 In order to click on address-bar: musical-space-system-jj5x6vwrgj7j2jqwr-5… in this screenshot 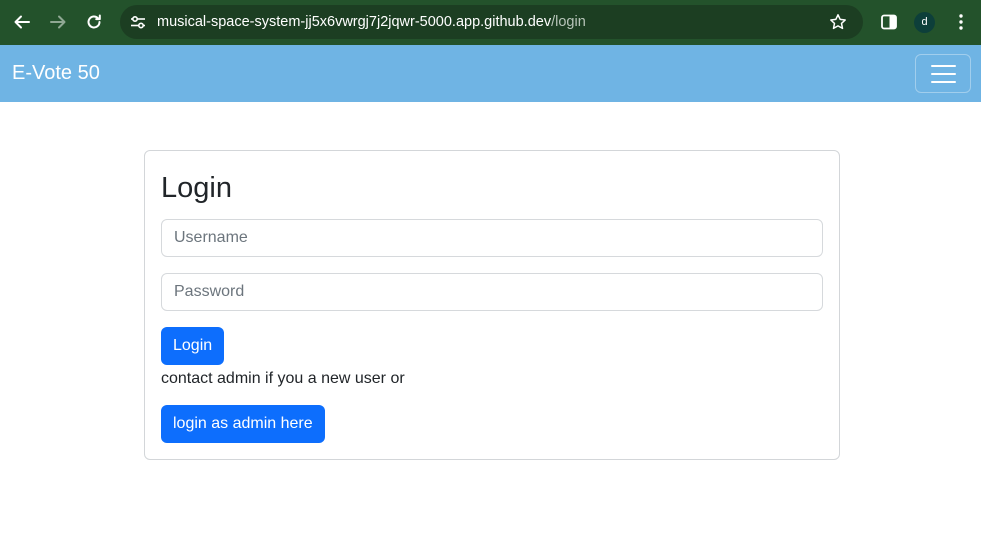, I will do `click(491, 22)`.